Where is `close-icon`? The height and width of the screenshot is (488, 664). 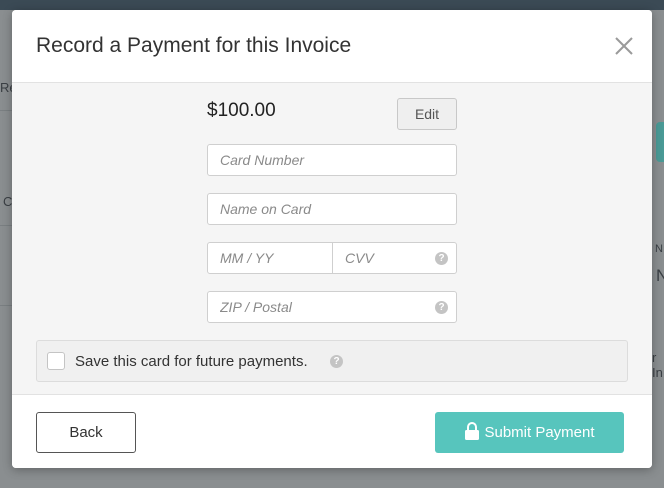 close-icon is located at coordinates (624, 46).